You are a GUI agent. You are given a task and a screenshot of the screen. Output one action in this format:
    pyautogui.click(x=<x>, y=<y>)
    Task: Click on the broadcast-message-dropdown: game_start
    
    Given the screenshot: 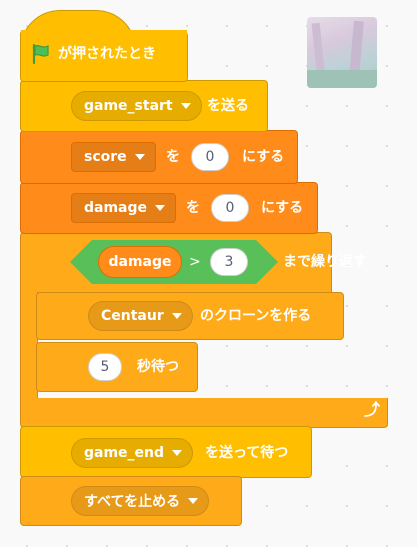 What is the action you would take?
    pyautogui.click(x=136, y=106)
    